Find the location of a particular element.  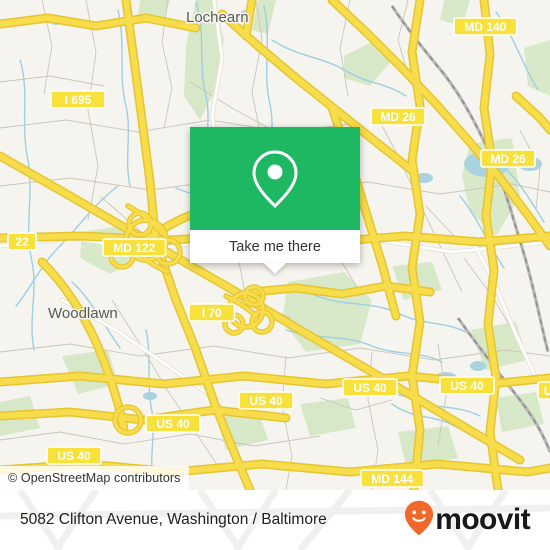

place-label: Lochearn is located at coordinates (217, 17).